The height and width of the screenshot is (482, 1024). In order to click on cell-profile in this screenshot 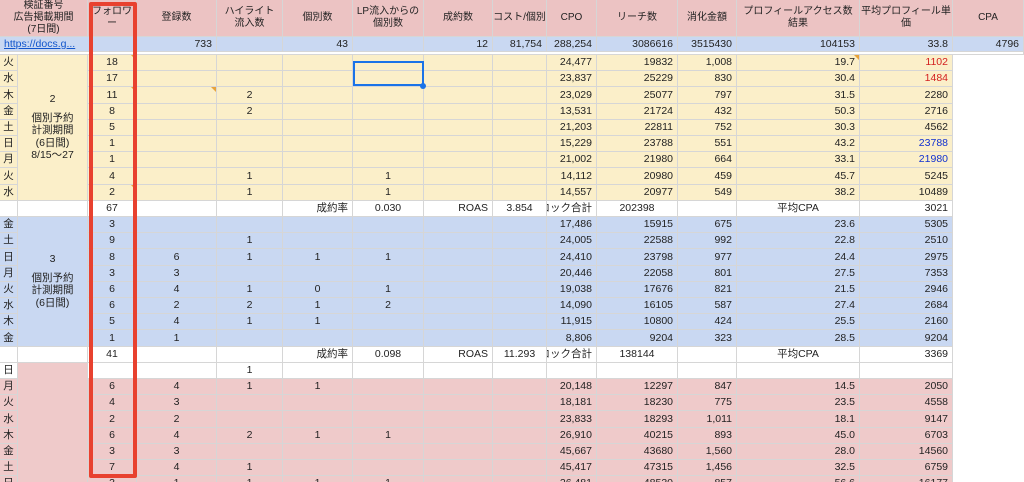, I will do `click(798, 370)`.